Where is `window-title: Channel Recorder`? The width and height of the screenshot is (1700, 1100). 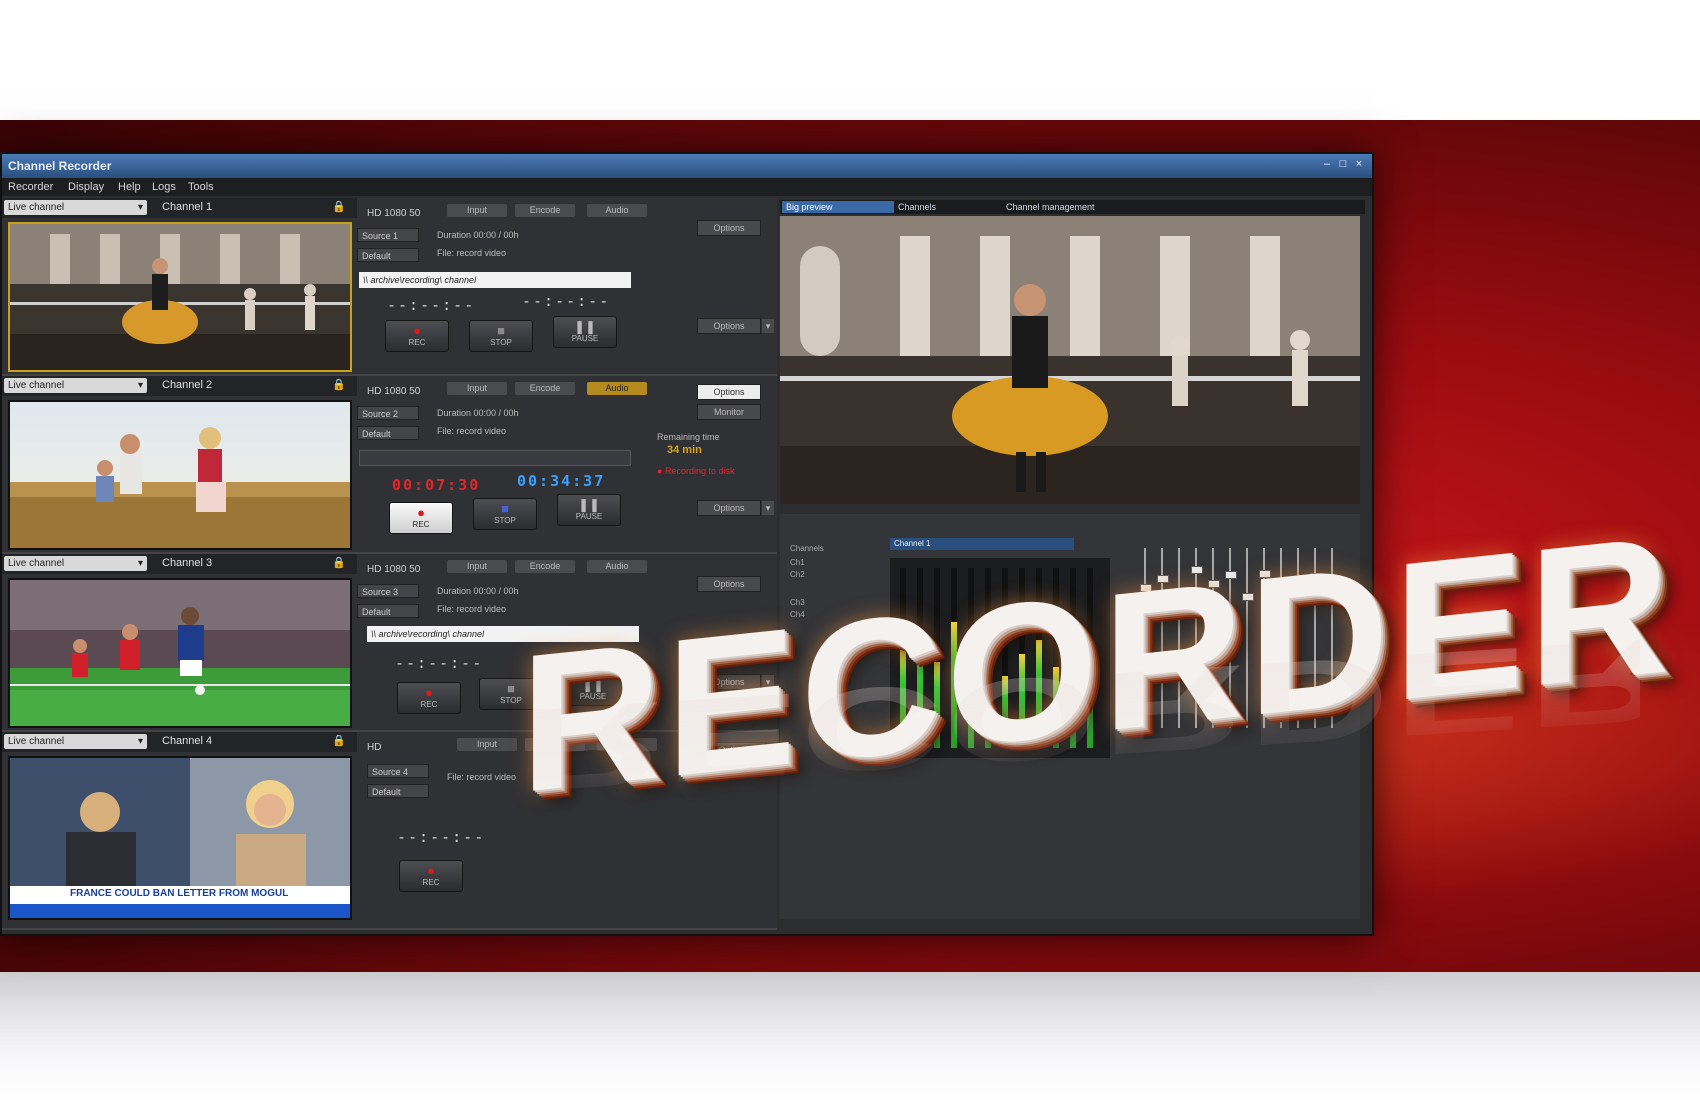 window-title: Channel Recorder is located at coordinates (60, 166).